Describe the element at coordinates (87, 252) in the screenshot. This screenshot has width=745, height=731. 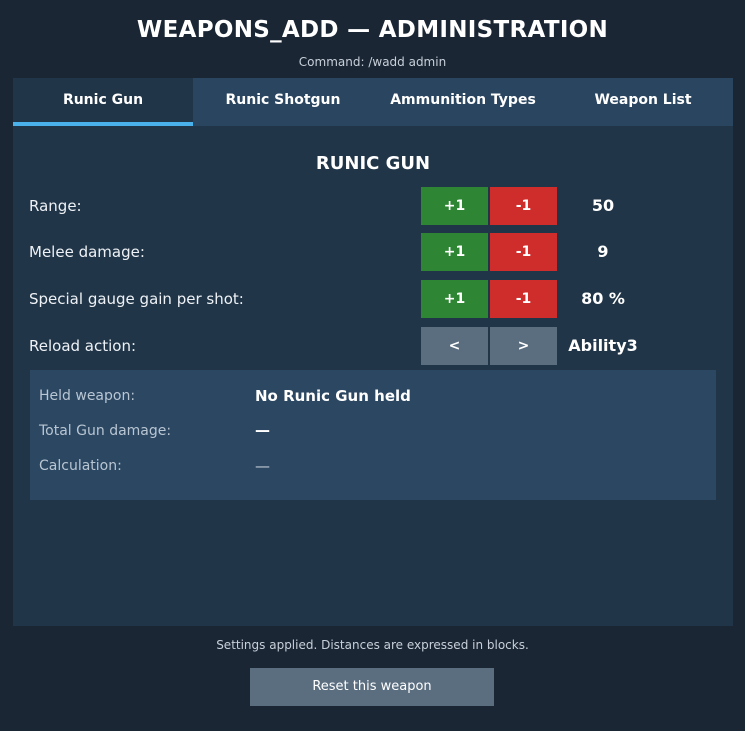
I see `melee-damage-label: Melee damage:` at that location.